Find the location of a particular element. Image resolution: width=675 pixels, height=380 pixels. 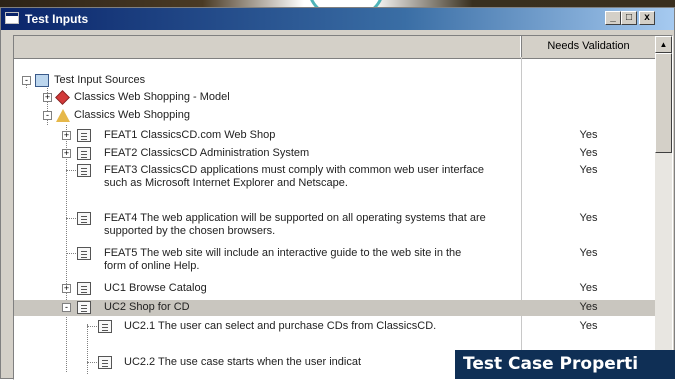

maximize-button: □ is located at coordinates (629, 18).